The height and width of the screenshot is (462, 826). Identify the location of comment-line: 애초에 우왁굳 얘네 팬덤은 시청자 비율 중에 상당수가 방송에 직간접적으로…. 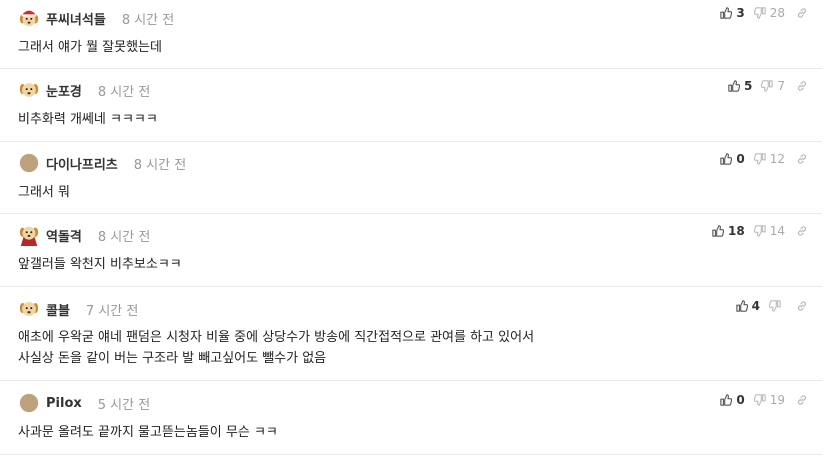
(276, 337).